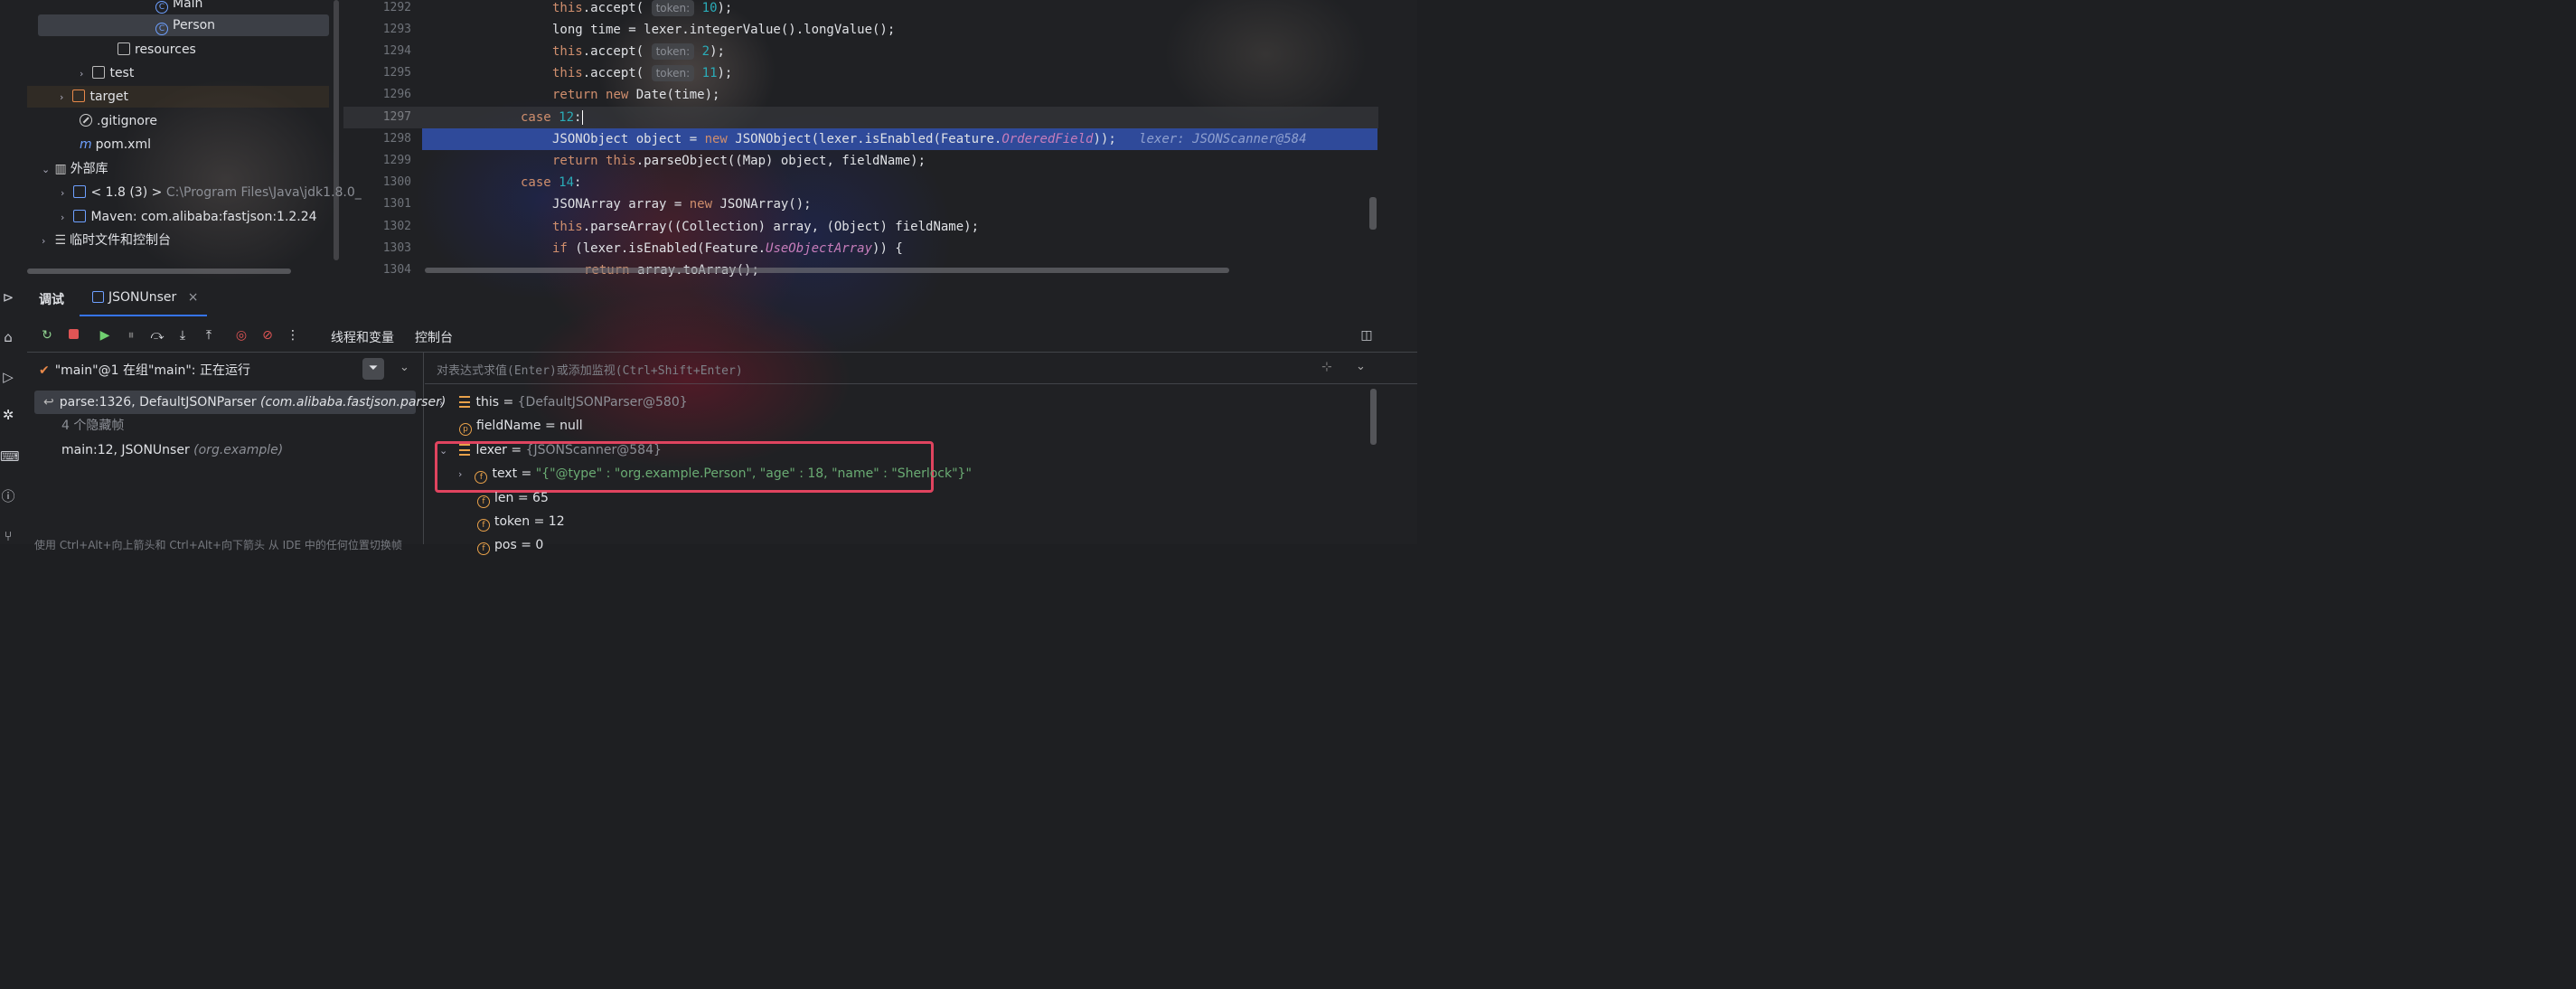  Describe the element at coordinates (107, 73) in the screenshot. I see `tree-item-test: › test` at that location.